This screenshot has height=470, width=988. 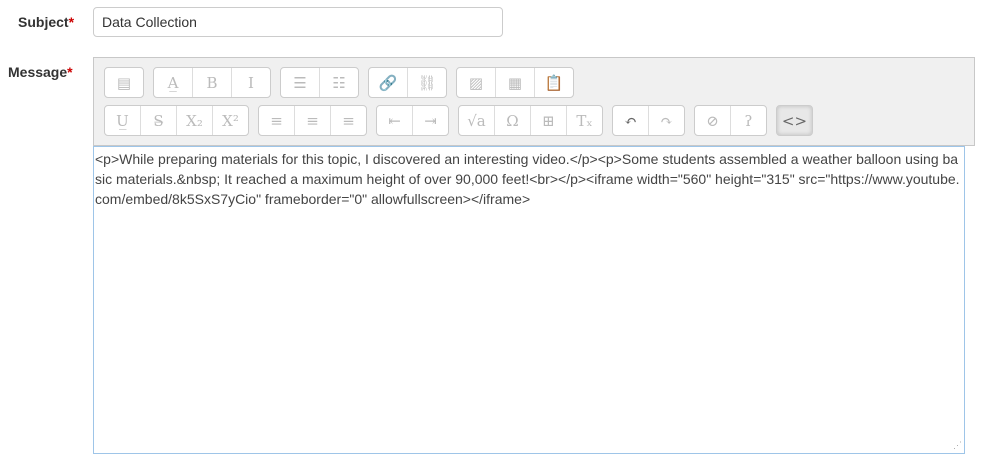 I want to click on strikethrough-icon: S̶, so click(x=158, y=120).